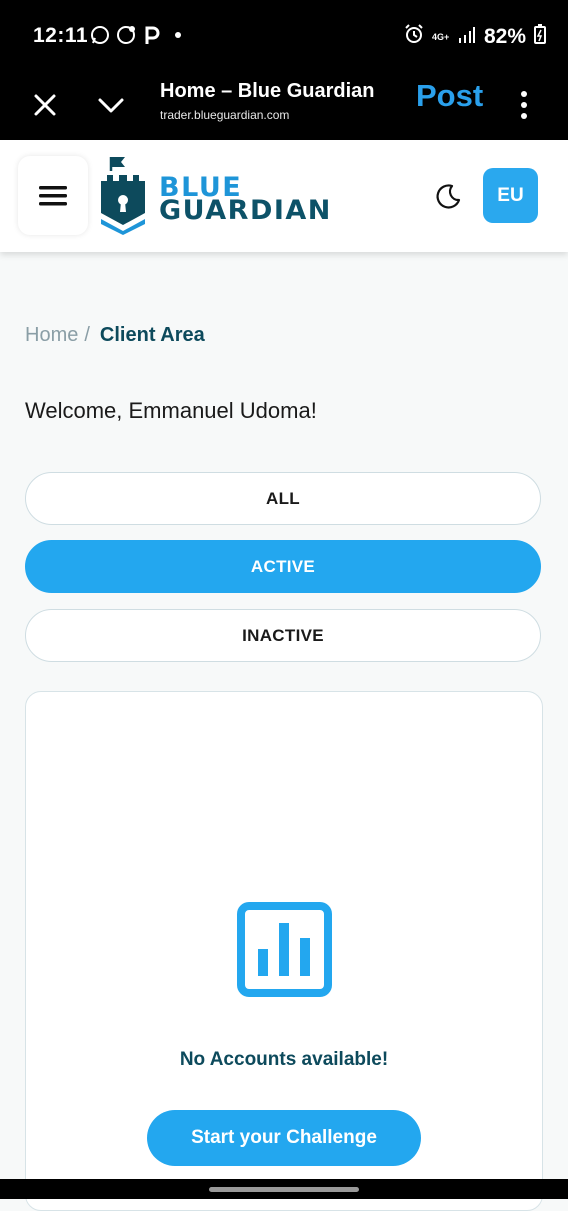 This screenshot has width=568, height=1211. I want to click on signal-icon, so click(467, 37).